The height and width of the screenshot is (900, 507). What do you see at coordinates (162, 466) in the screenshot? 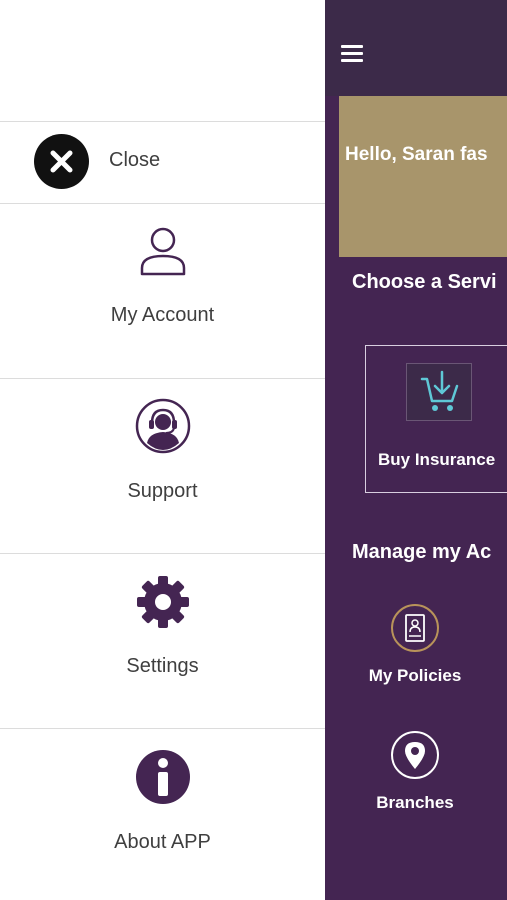
I see `menu-item-support: Support` at bounding box center [162, 466].